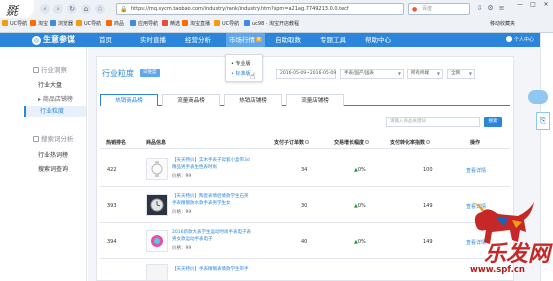 Image resolution: width=553 pixels, height=281 pixels. I want to click on market-version-dropdown: • 专业版 • 标准版, so click(244, 68).